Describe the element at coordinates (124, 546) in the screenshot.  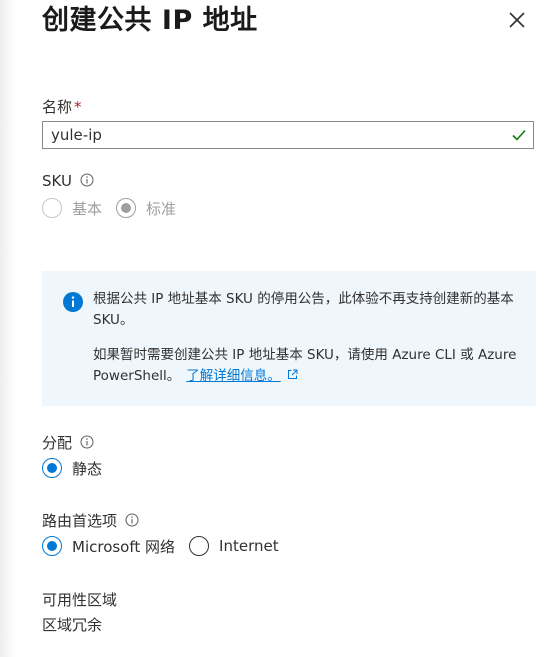
I see `radio-label: Microsoft 网络` at that location.